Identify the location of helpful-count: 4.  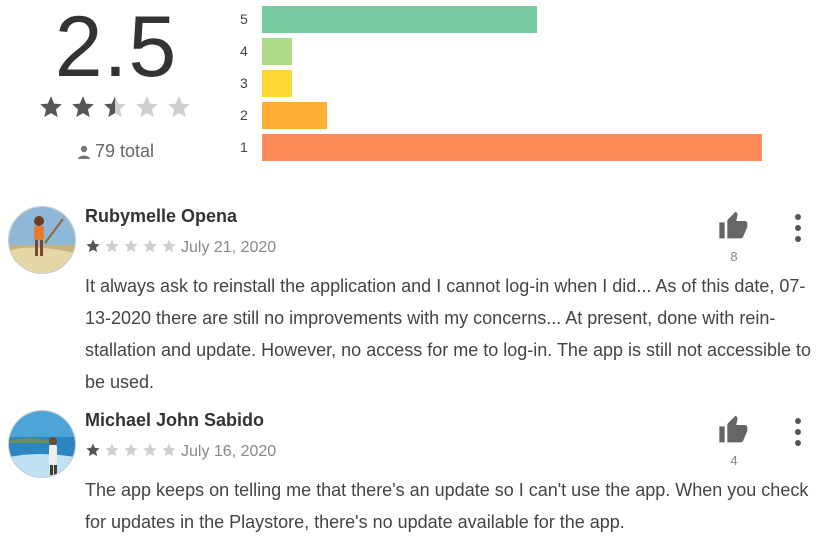
(734, 460).